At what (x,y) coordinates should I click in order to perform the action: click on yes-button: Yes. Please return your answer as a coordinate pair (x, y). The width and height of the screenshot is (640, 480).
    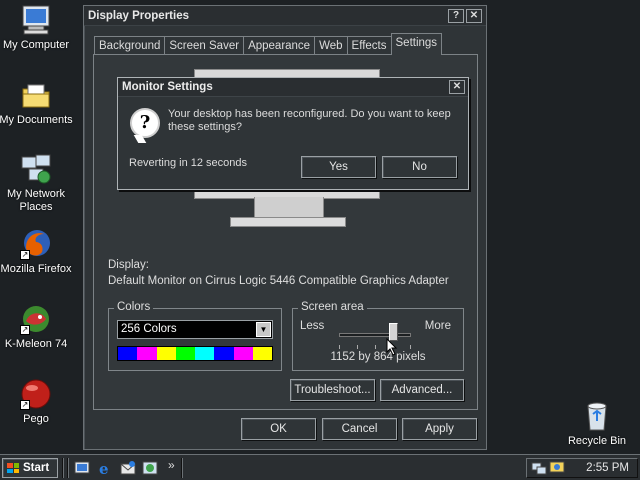
    Looking at the image, I should click on (338, 167).